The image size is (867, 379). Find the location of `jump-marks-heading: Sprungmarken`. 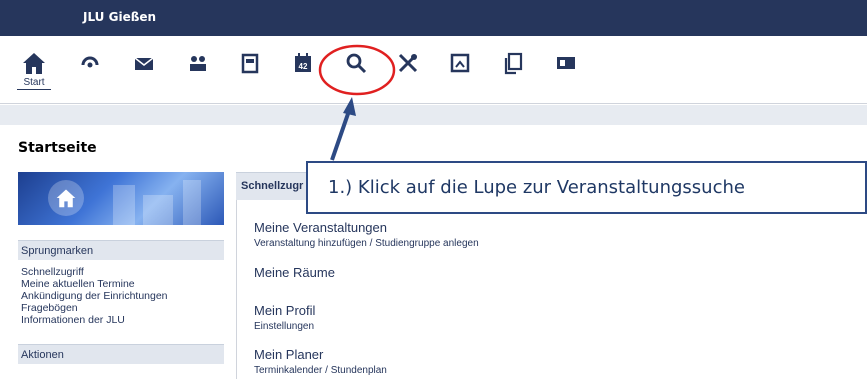

jump-marks-heading: Sprungmarken is located at coordinates (121, 250).